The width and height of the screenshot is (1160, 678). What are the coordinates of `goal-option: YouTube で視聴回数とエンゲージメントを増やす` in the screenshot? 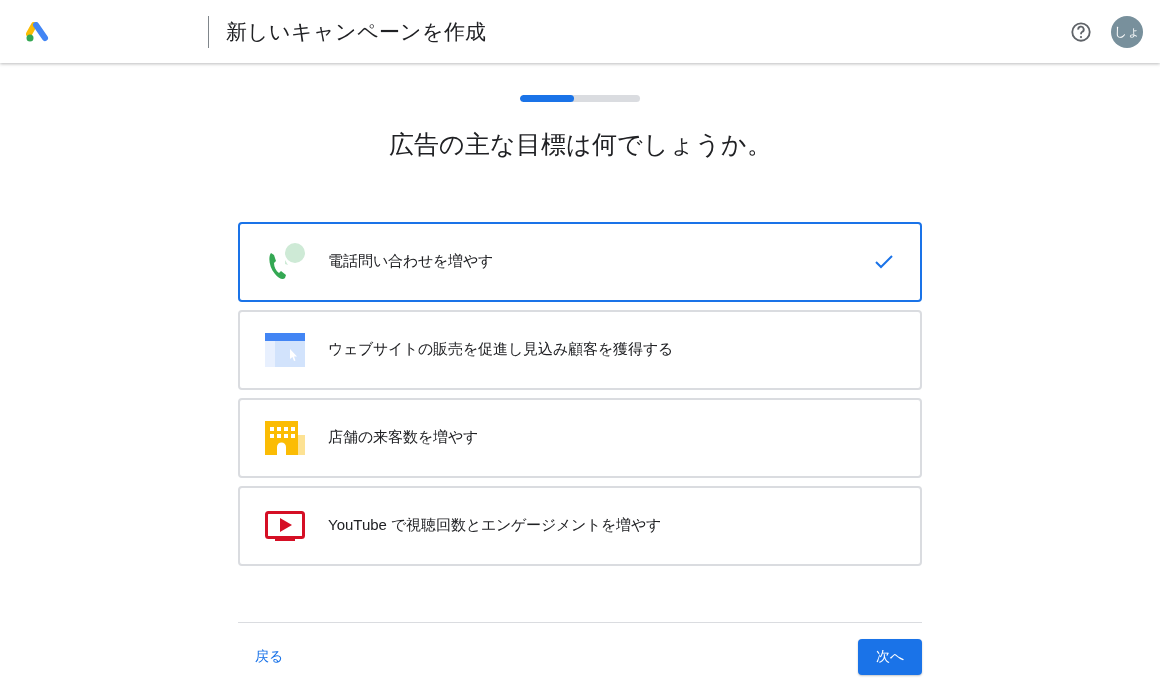 It's located at (580, 525).